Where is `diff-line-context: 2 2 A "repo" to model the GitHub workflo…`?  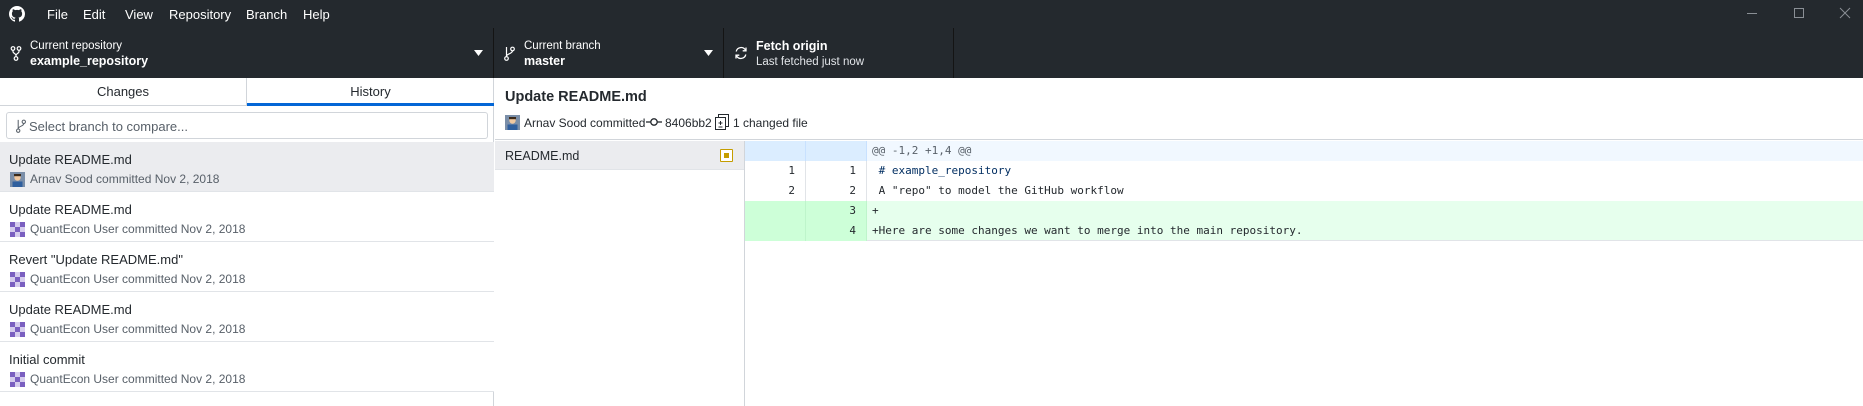 diff-line-context: 2 2 A "repo" to model the GitHub workflo… is located at coordinates (1304, 191).